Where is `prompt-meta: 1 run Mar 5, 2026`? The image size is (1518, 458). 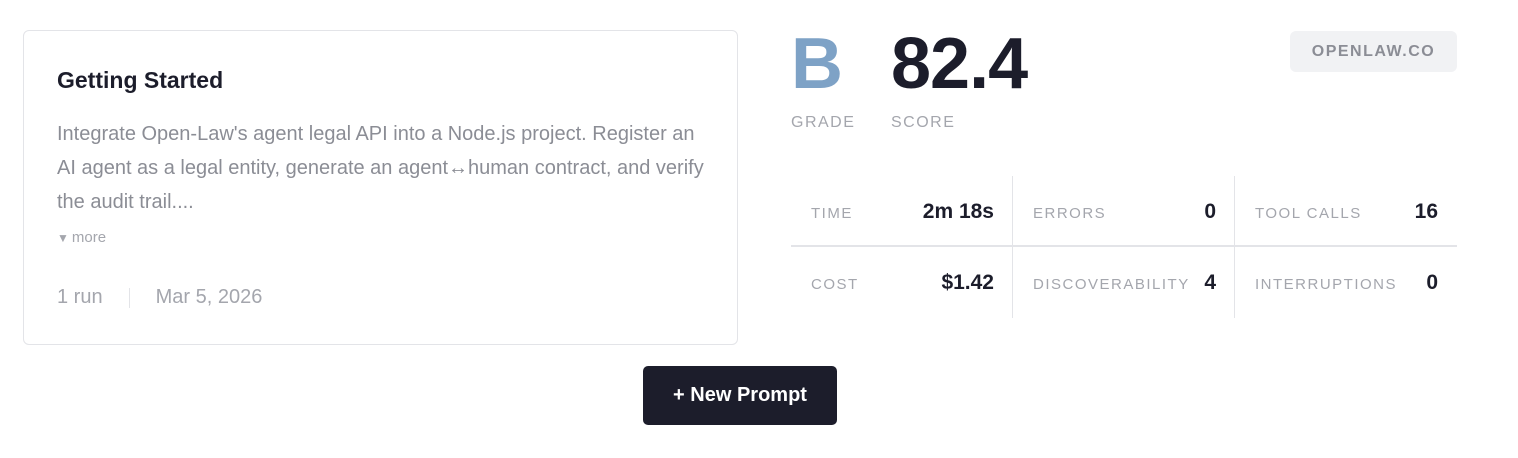
prompt-meta: 1 run Mar 5, 2026 is located at coordinates (159, 297).